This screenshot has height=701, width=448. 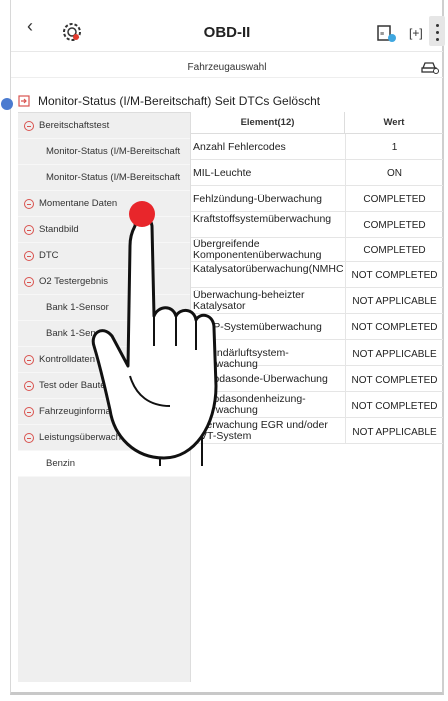 I want to click on exit-icon, so click(x=24, y=101).